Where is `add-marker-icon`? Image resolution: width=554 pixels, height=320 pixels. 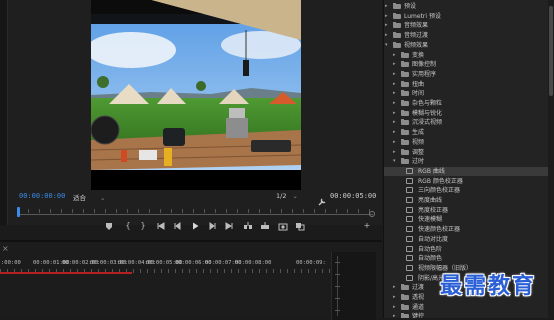 add-marker-icon is located at coordinates (109, 226).